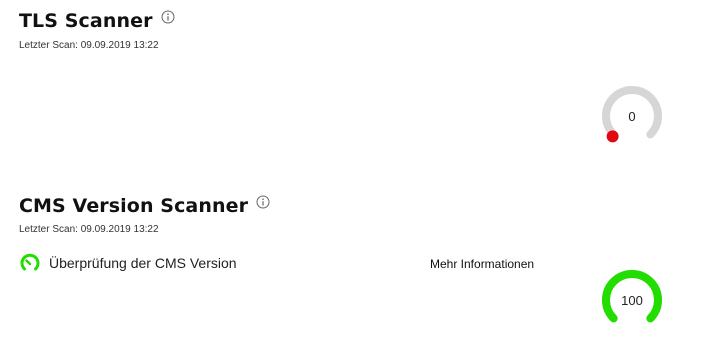  I want to click on cms-score-value: 100, so click(632, 300).